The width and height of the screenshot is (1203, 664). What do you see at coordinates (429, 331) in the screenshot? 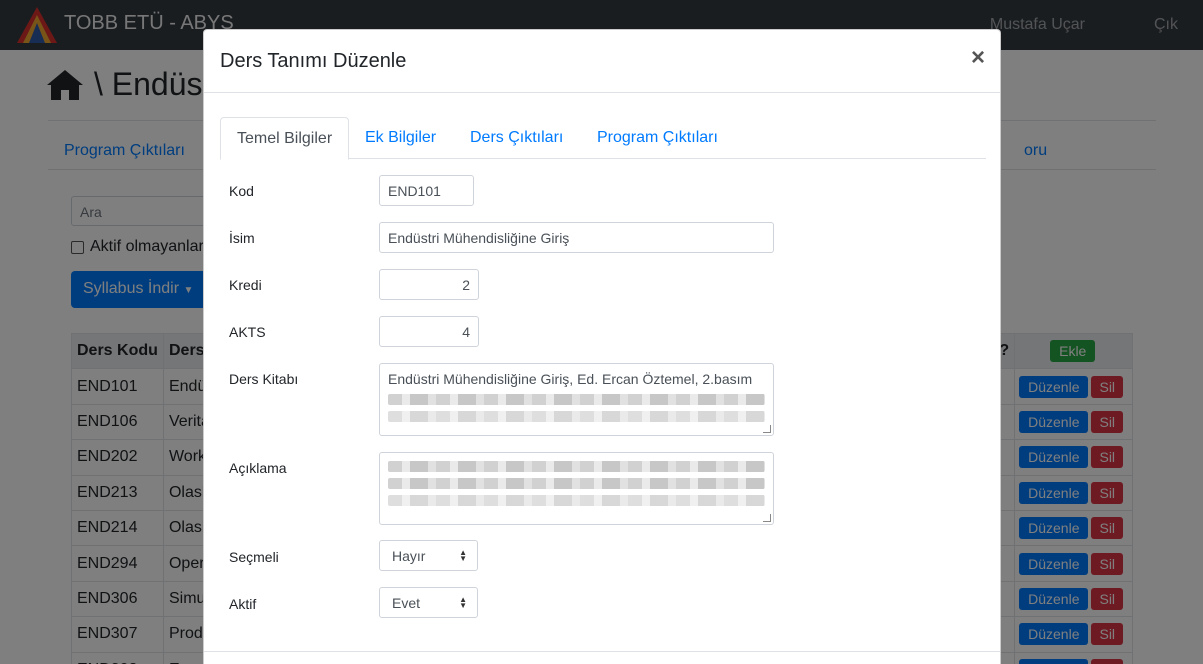
I see `akts-input: 4` at bounding box center [429, 331].